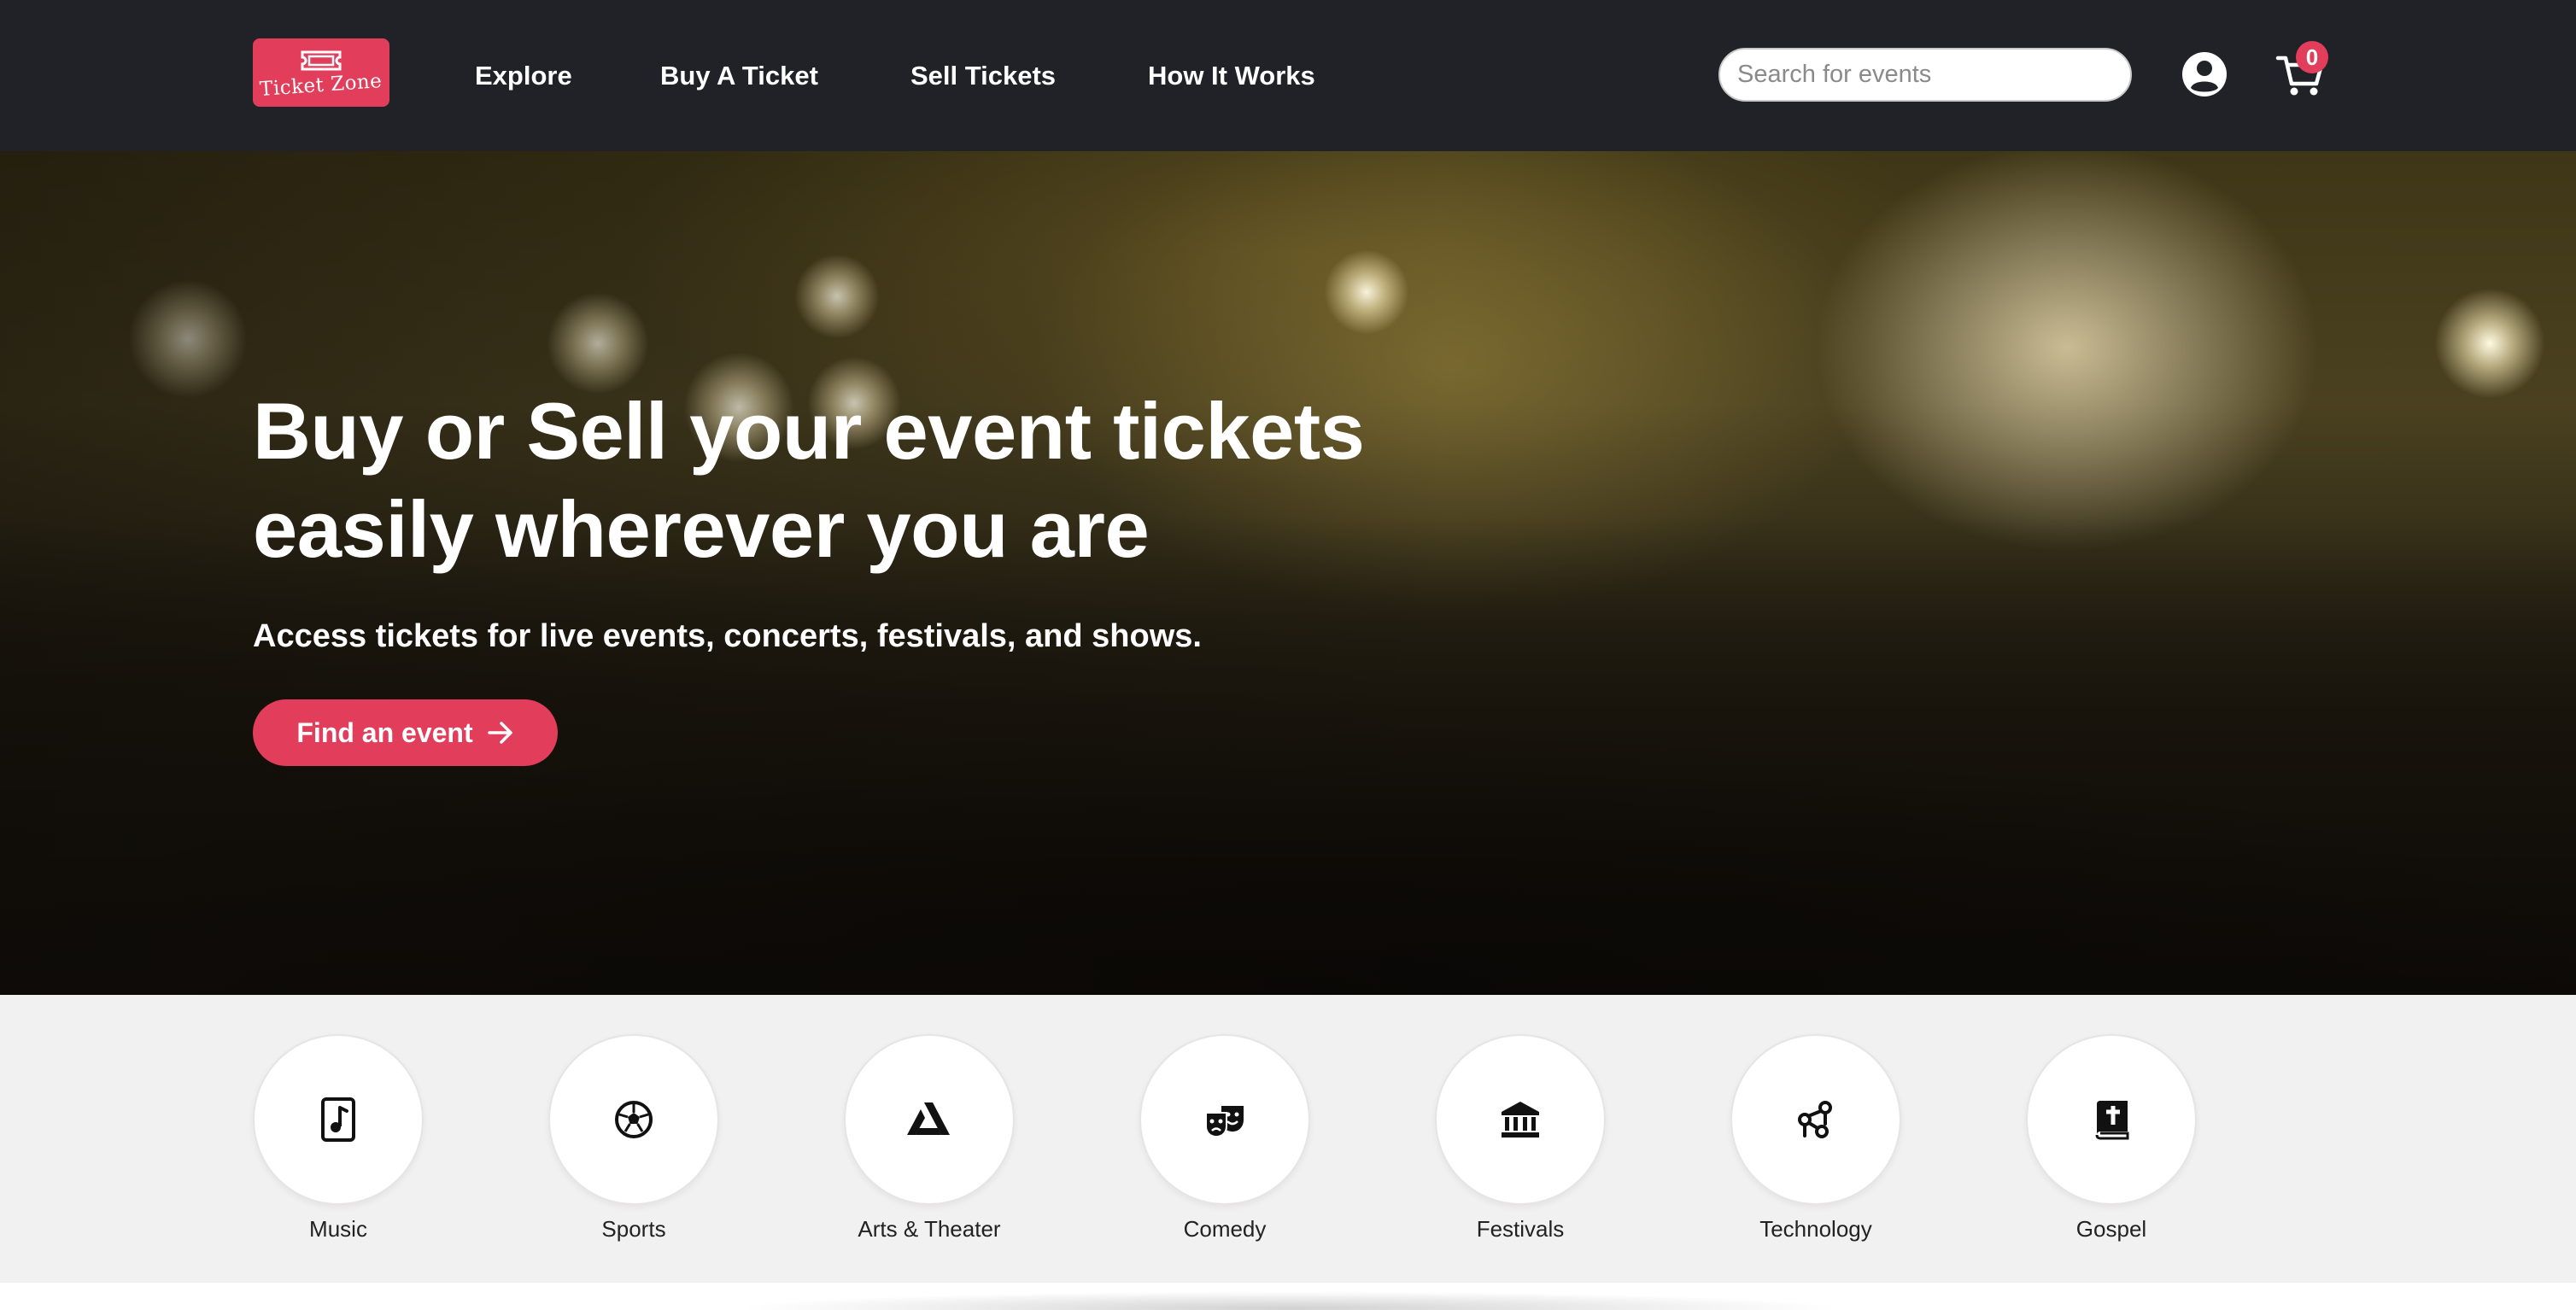 The image size is (2576, 1310). I want to click on bible-icon, so click(2112, 1120).